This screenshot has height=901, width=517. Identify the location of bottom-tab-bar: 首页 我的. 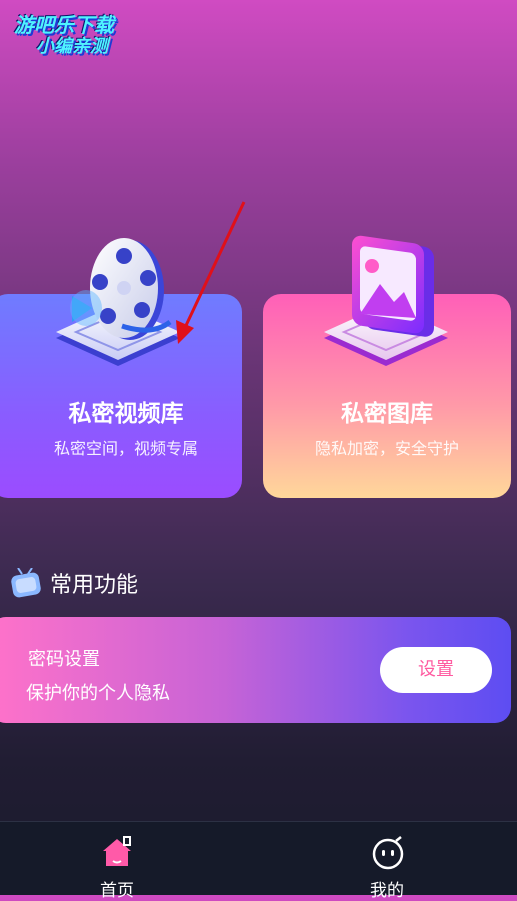
(258, 861).